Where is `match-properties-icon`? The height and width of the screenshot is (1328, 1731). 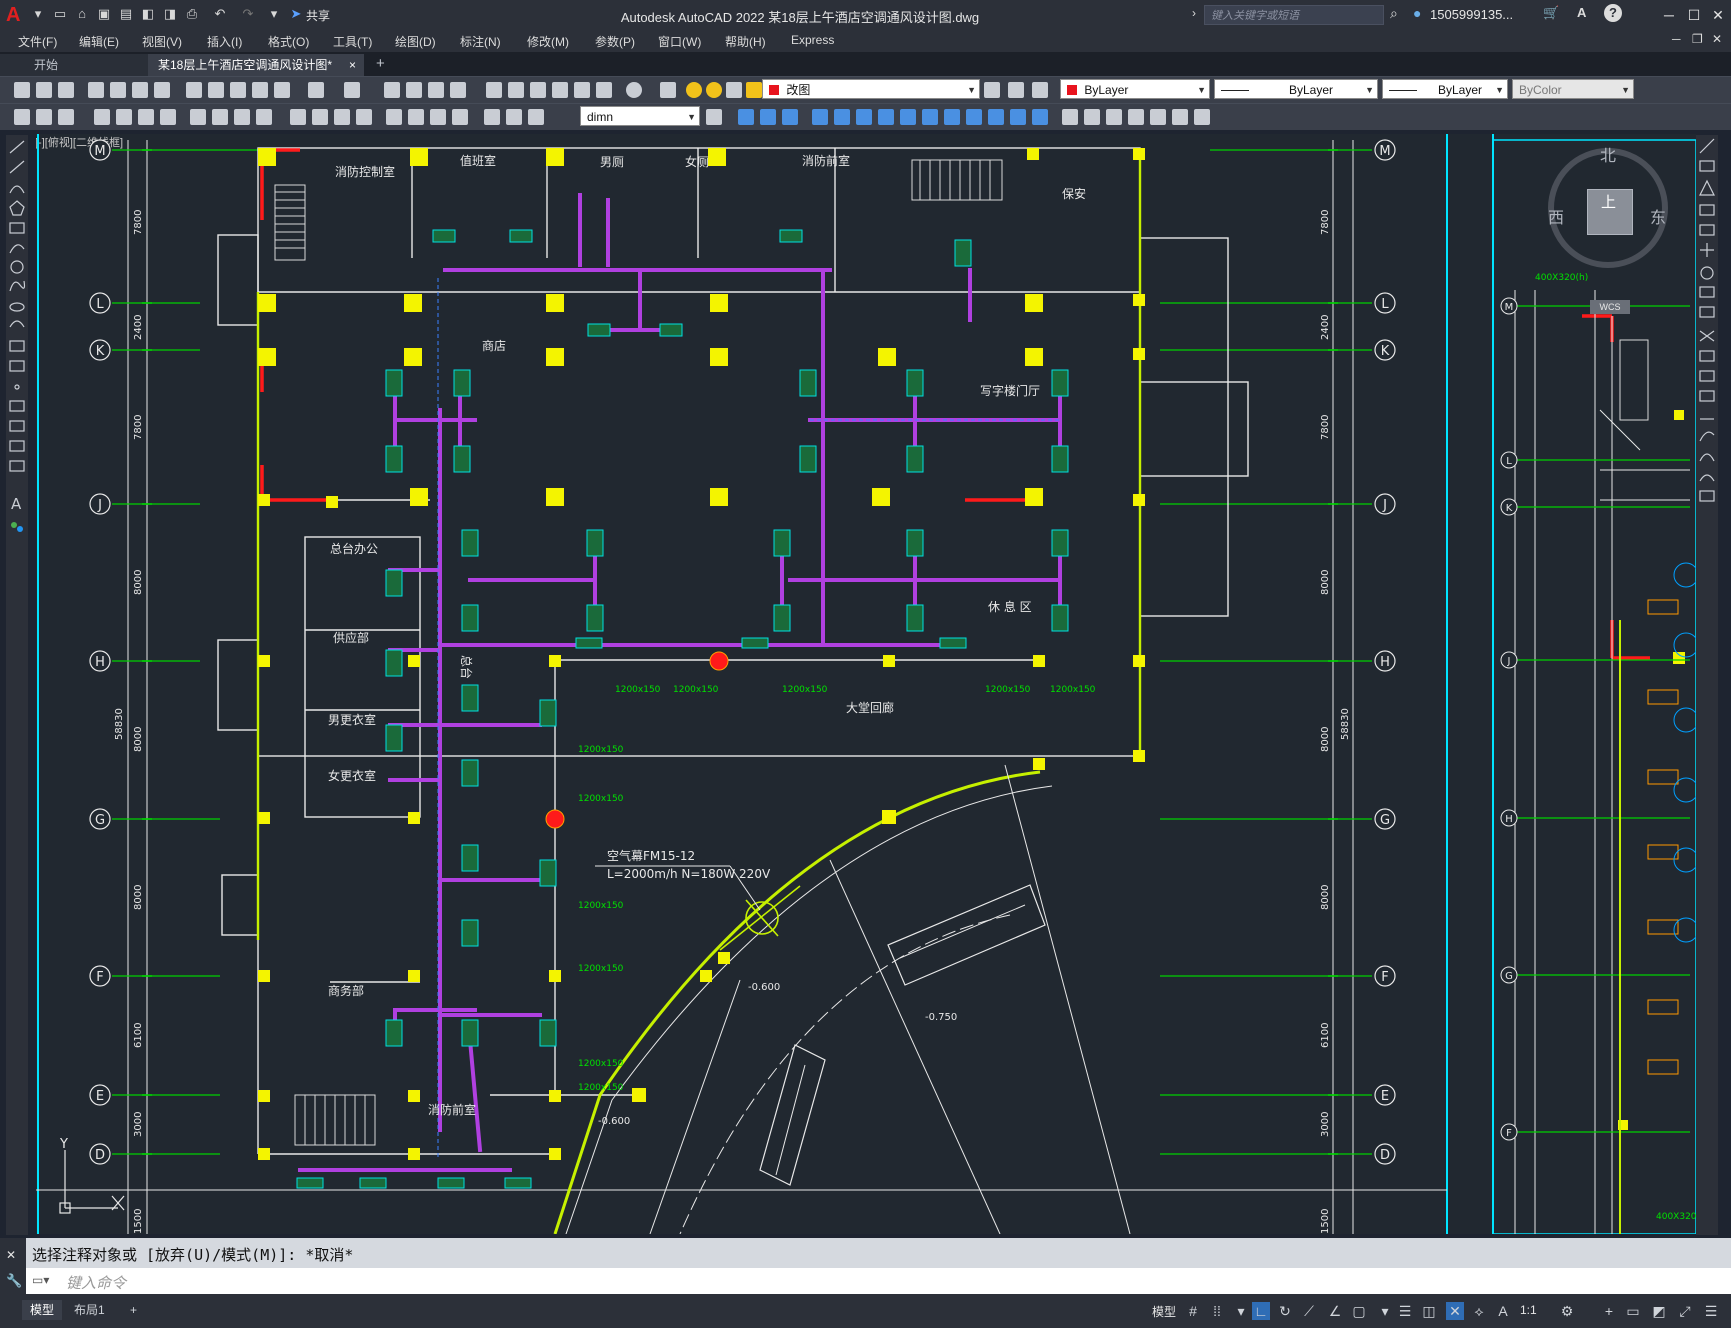 match-properties-icon is located at coordinates (260, 90).